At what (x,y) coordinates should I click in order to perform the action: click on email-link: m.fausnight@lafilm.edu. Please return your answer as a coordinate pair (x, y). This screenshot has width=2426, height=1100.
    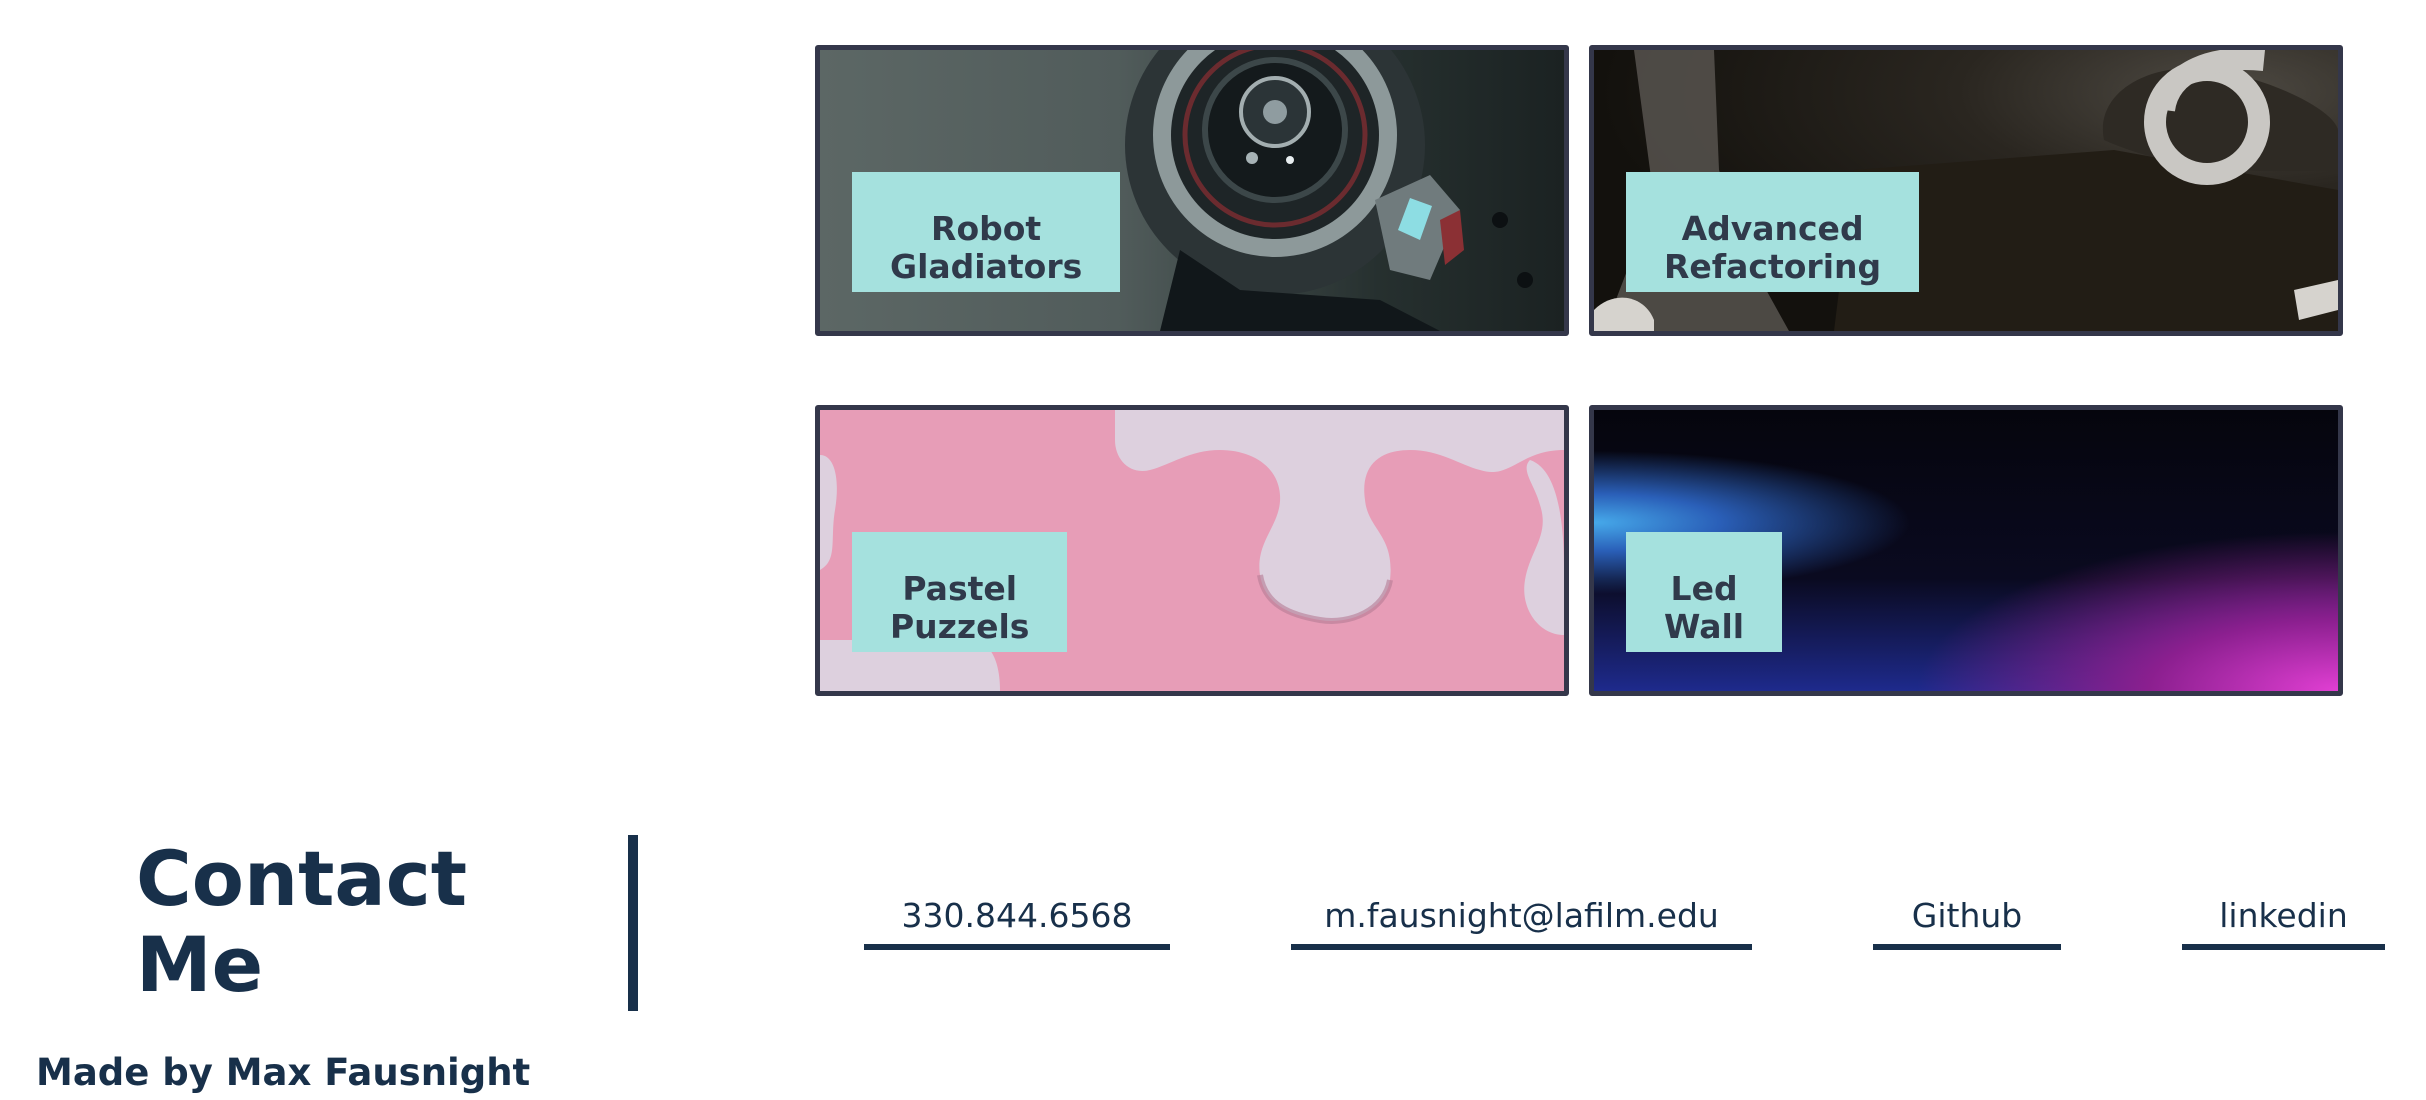
    Looking at the image, I should click on (1521, 922).